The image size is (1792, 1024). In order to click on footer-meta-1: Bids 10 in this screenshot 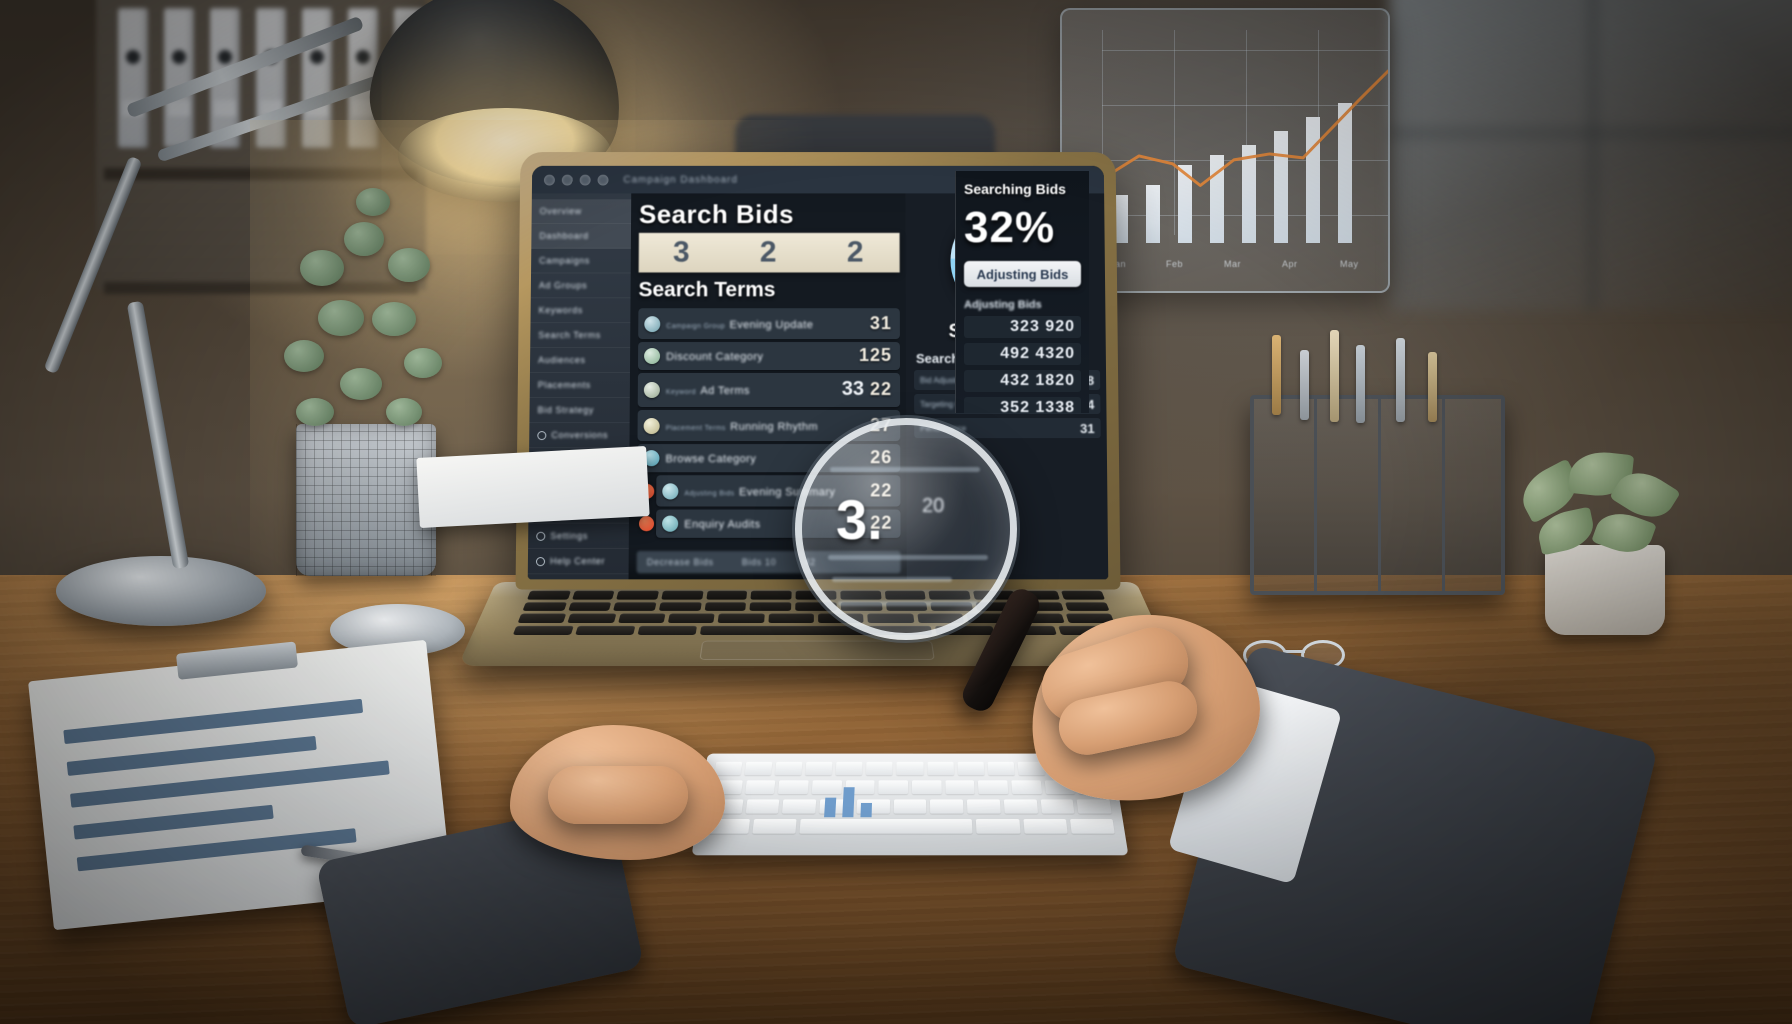, I will do `click(759, 562)`.